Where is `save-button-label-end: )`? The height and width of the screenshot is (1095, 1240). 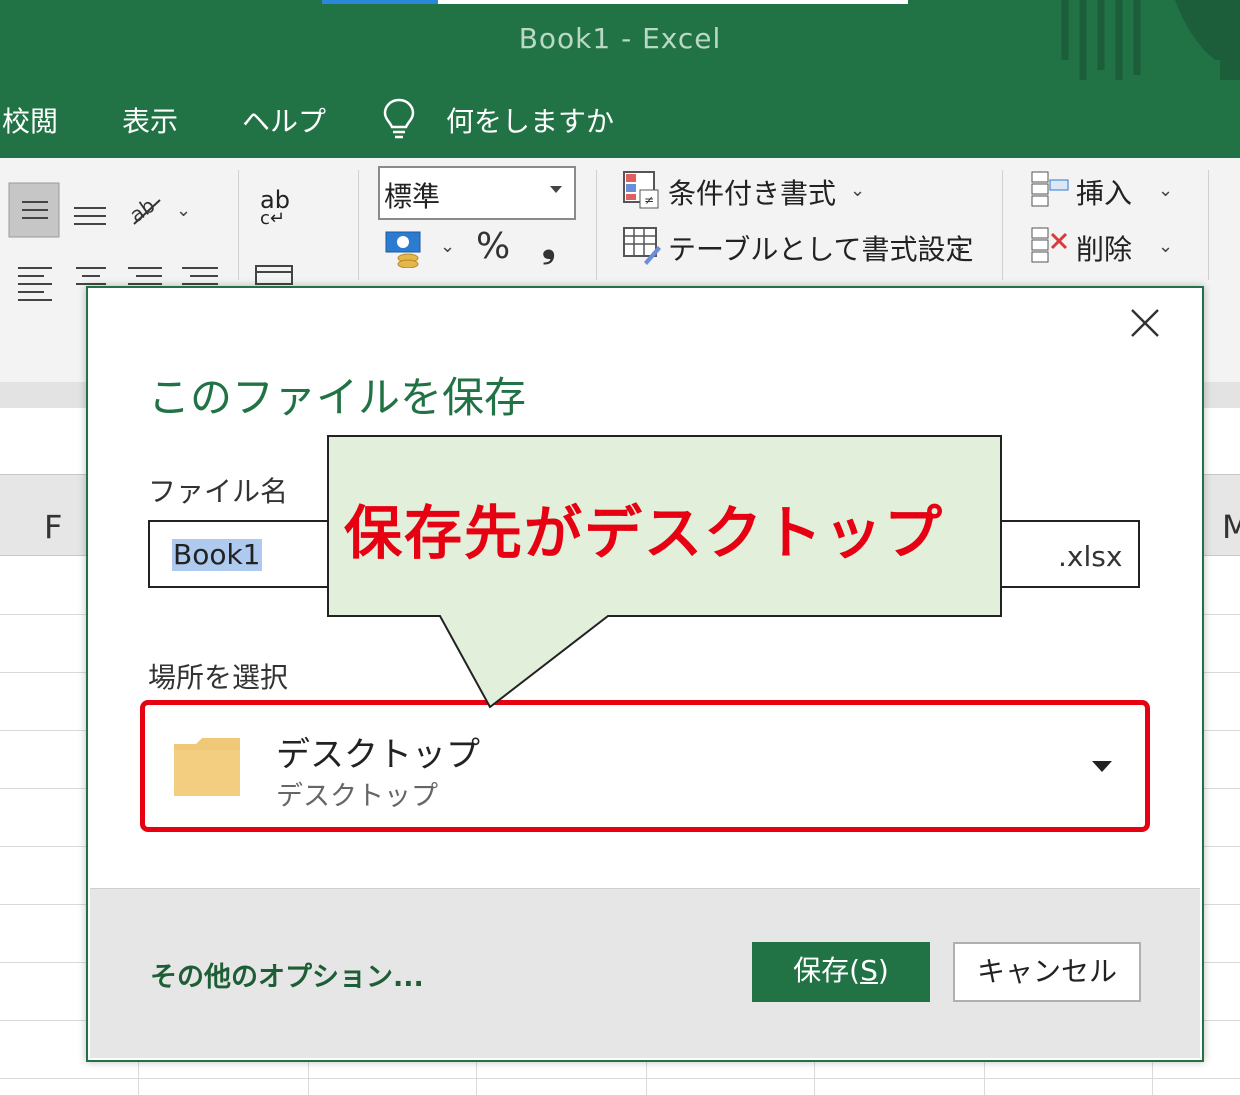
save-button-label-end: ) is located at coordinates (883, 970).